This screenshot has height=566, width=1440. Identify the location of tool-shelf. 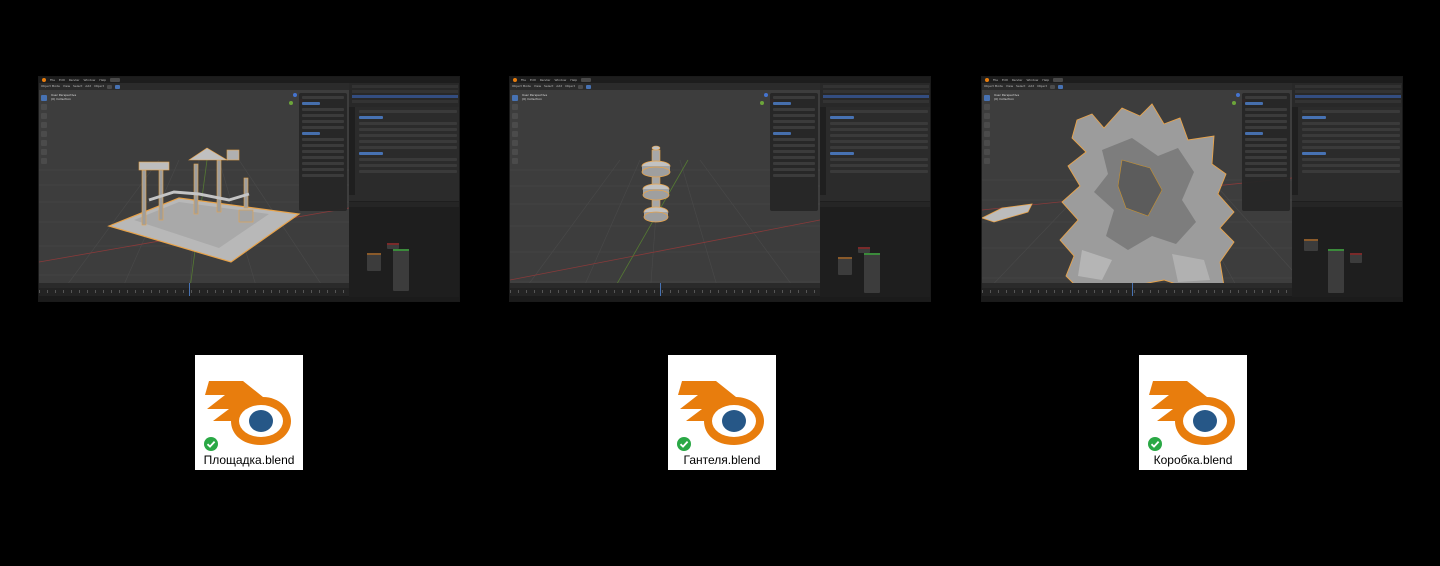
(44, 129).